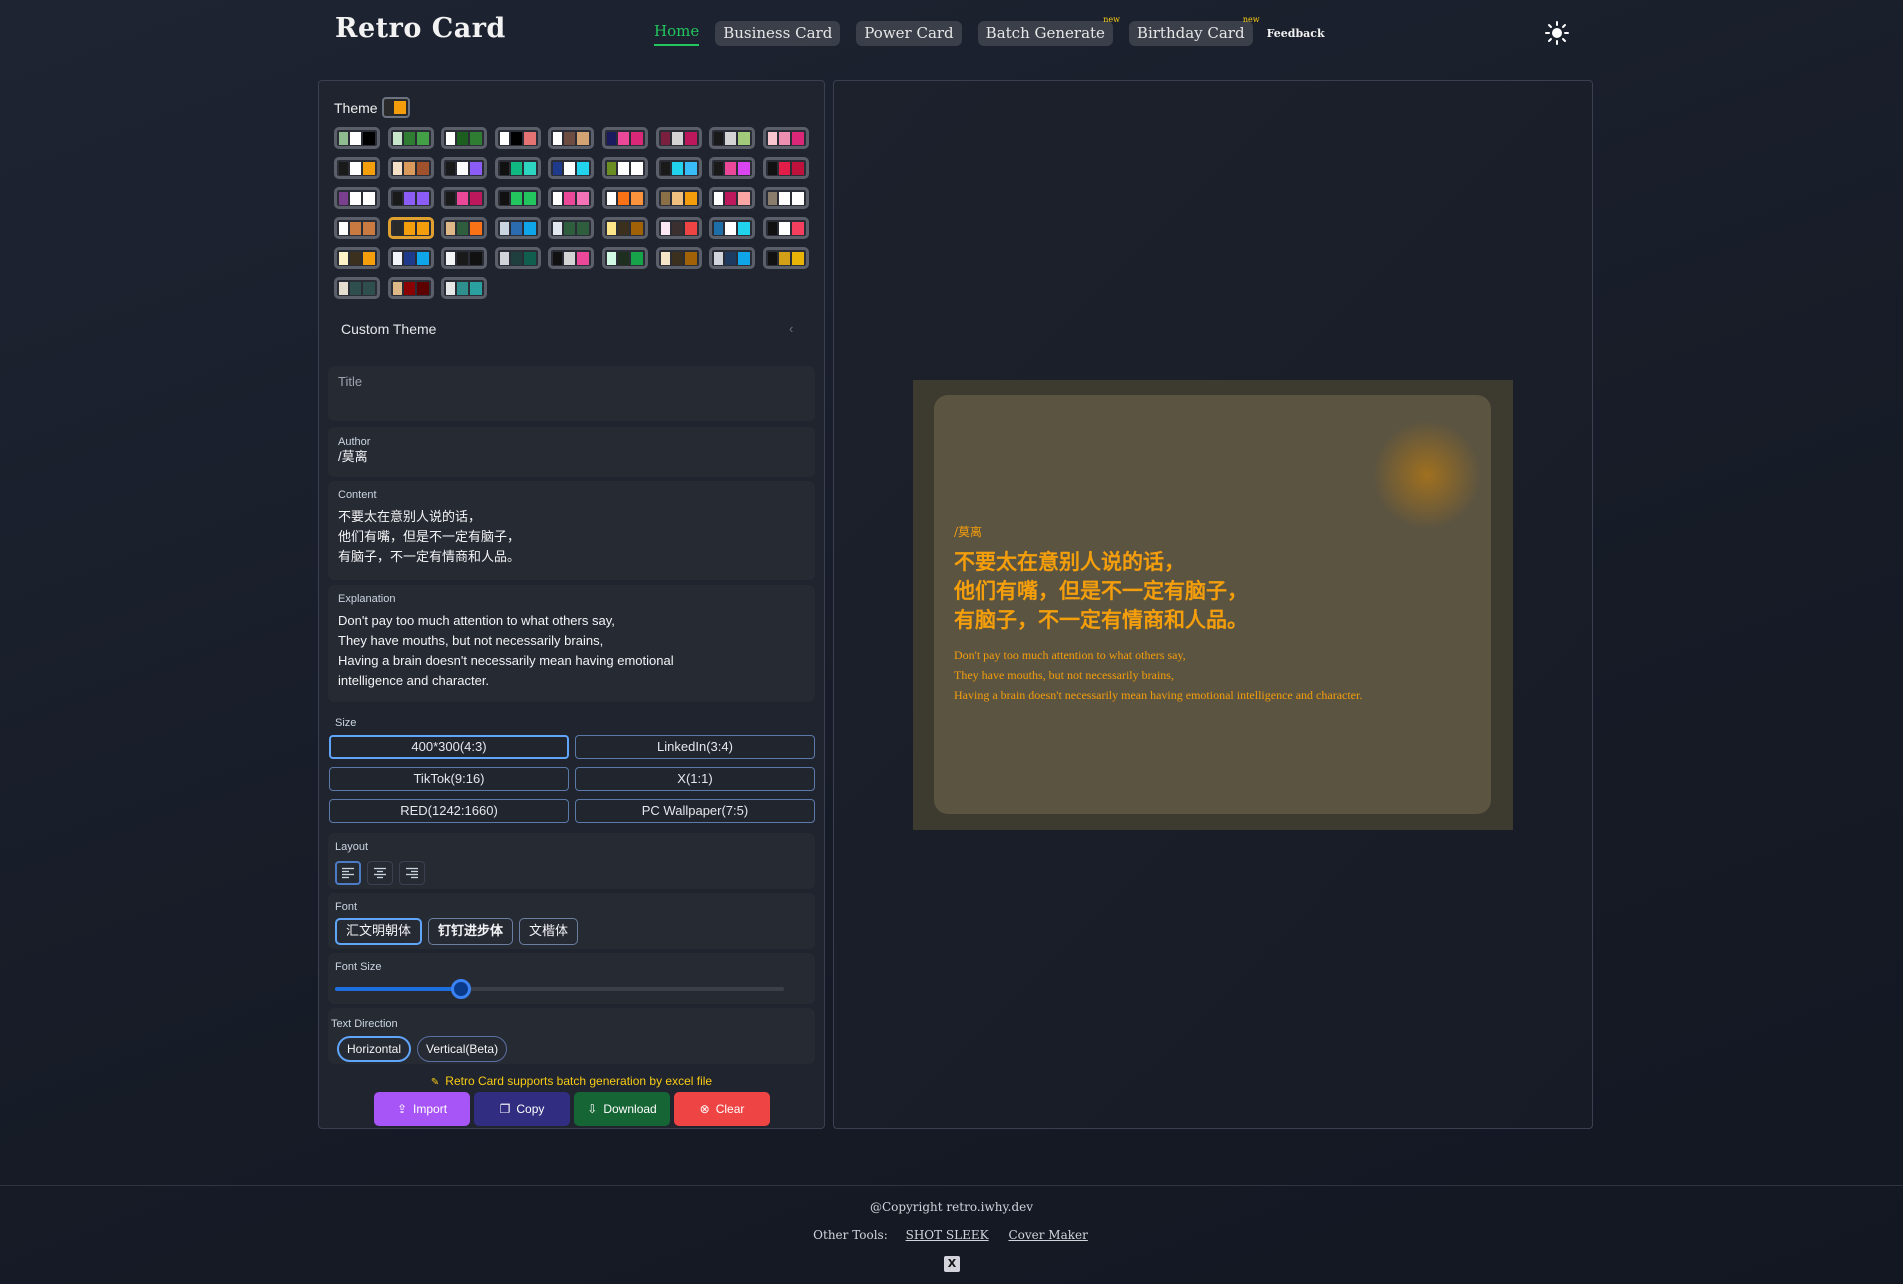 This screenshot has width=1903, height=1284. Describe the element at coordinates (388, 329) in the screenshot. I see `custom-theme-label: Custom Theme` at that location.